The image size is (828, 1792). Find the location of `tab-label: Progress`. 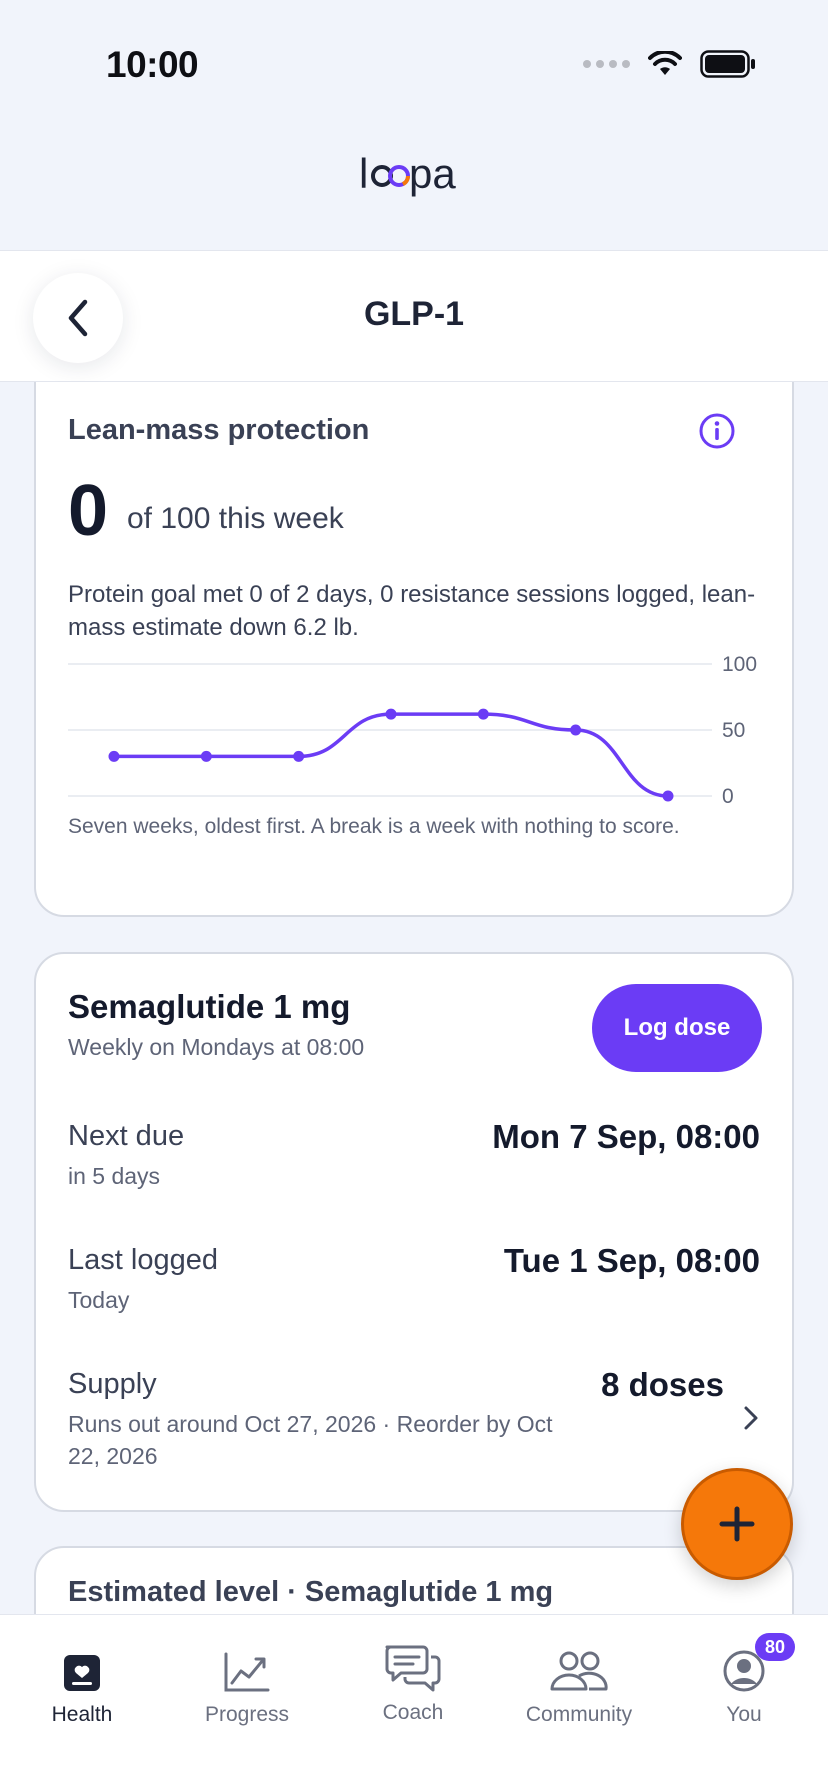

tab-label: Progress is located at coordinates (247, 1714).